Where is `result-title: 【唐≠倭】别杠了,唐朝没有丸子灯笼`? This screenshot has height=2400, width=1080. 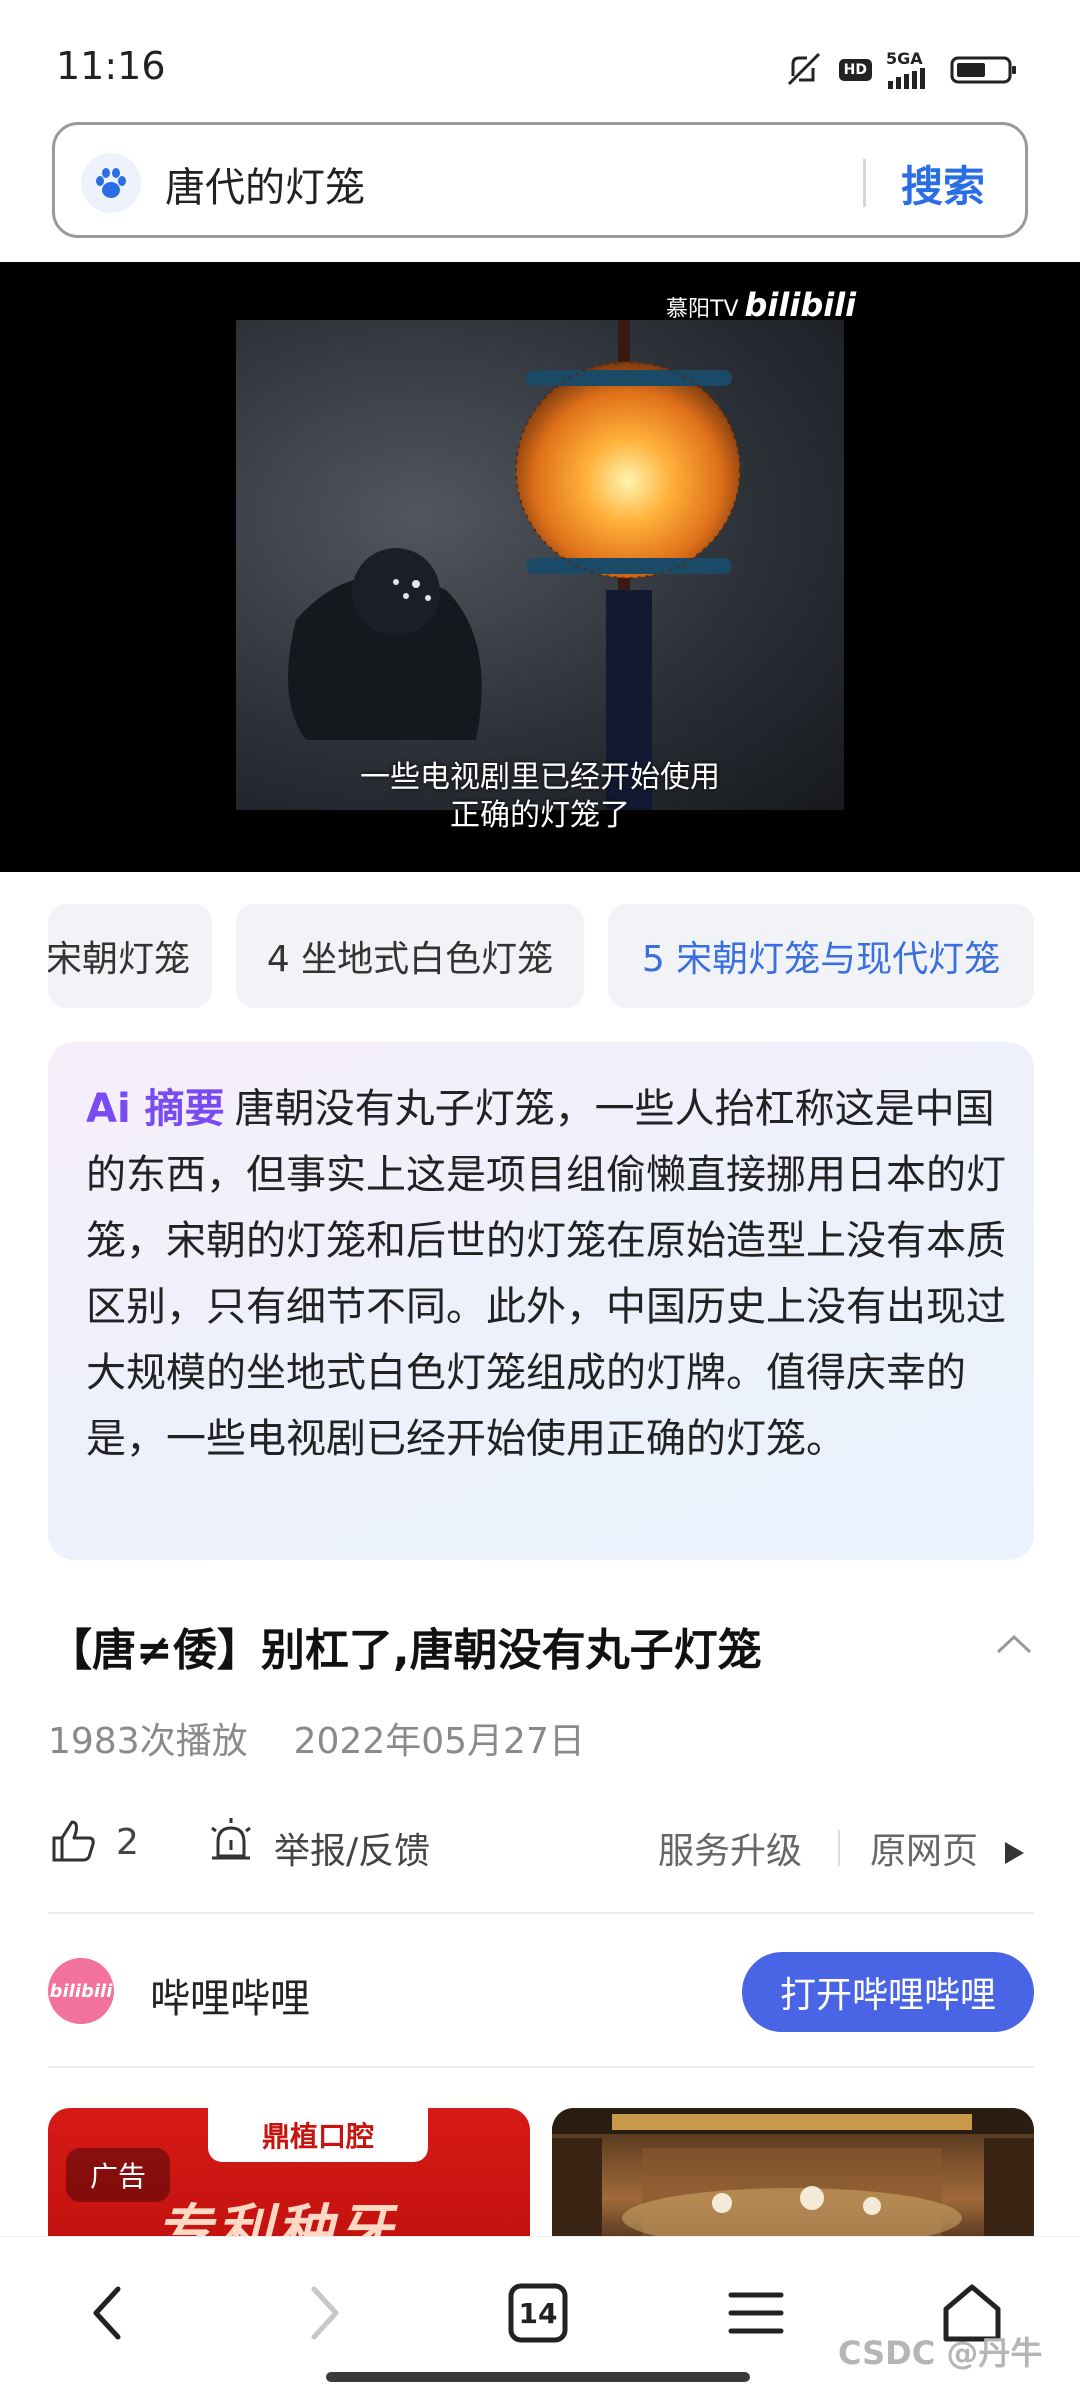 result-title: 【唐≠倭】别杠了,唐朝没有丸子灯笼 is located at coordinates (405, 1646).